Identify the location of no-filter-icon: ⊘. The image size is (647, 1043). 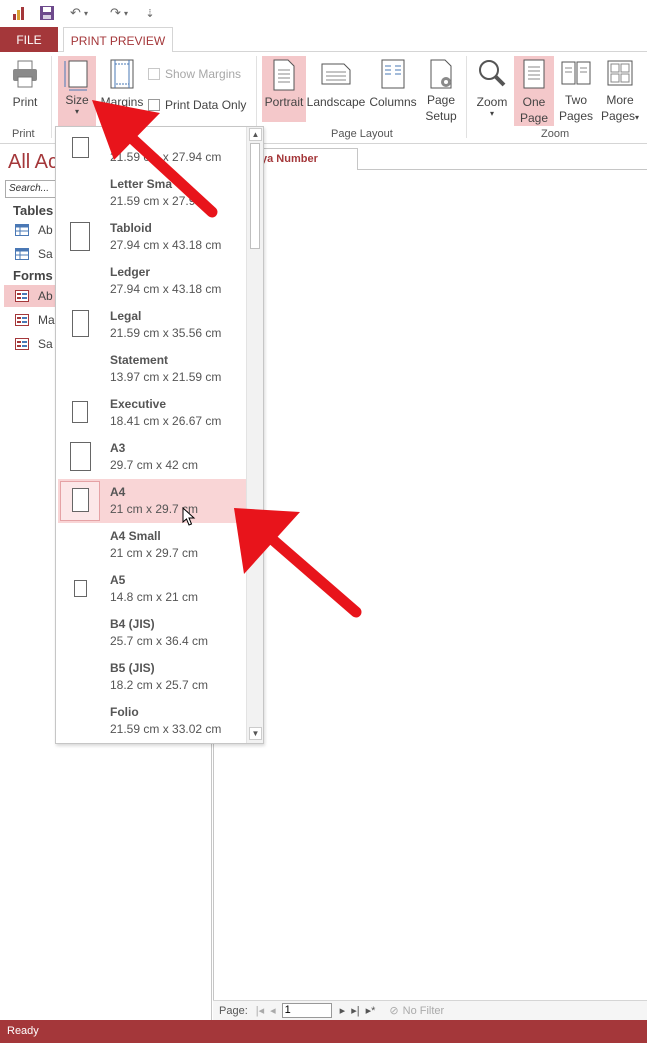
(394, 1011).